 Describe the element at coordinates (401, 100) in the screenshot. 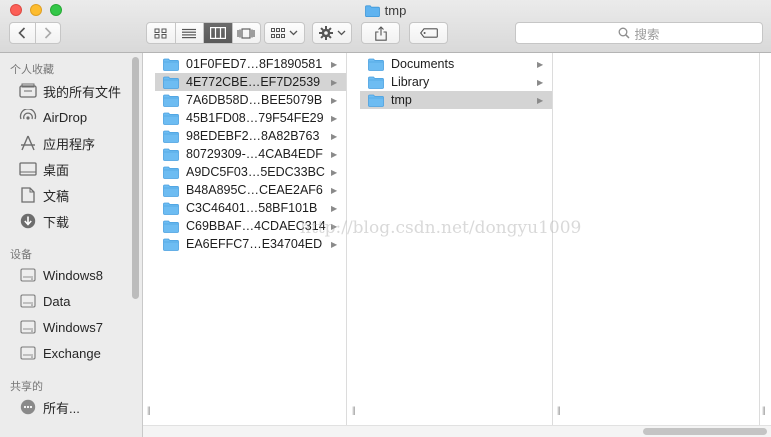

I see `folder-name: tmp` at that location.